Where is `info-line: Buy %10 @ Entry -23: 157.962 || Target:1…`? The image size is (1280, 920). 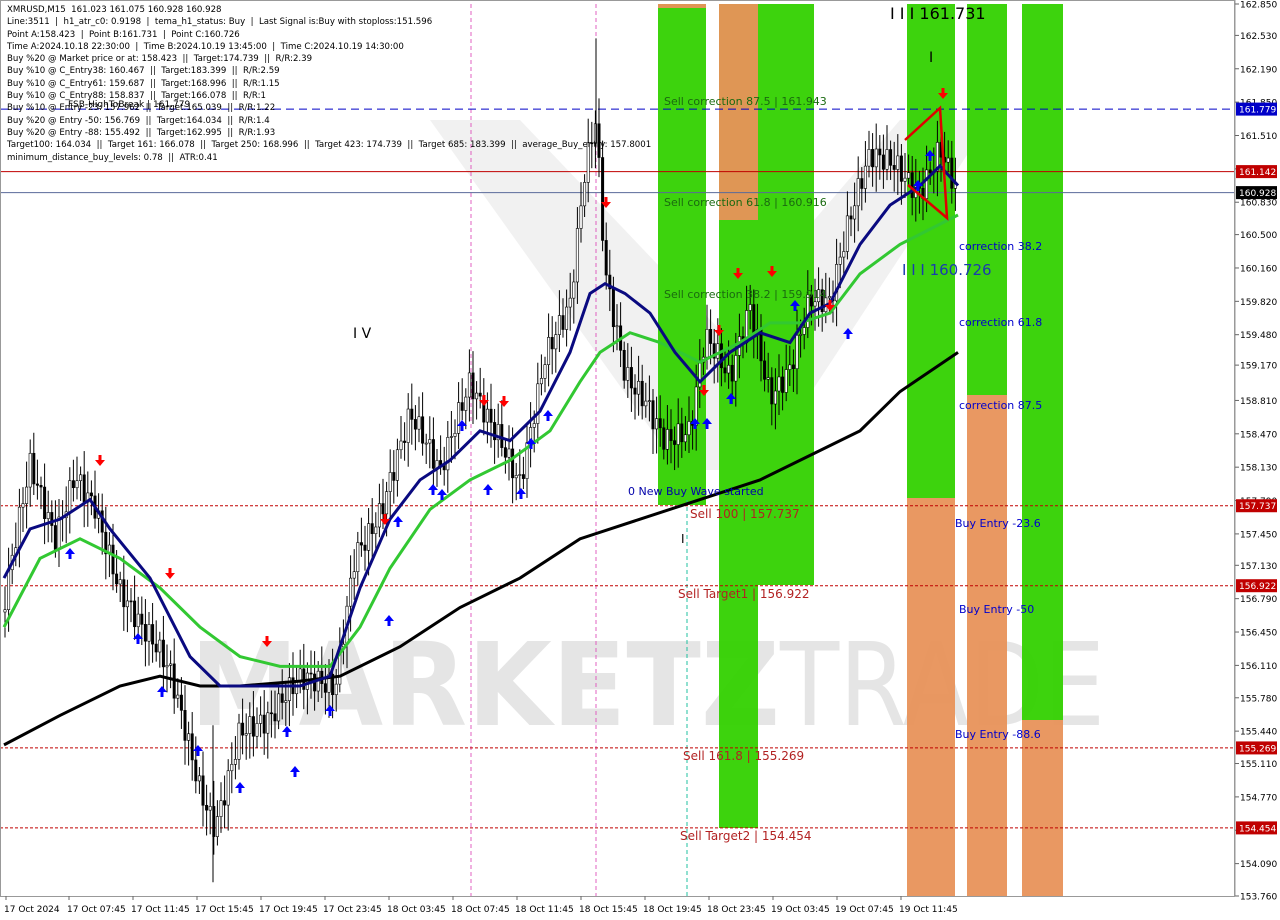 info-line: Buy %10 @ Entry -23: 157.962 || Target:1… is located at coordinates (141, 108).